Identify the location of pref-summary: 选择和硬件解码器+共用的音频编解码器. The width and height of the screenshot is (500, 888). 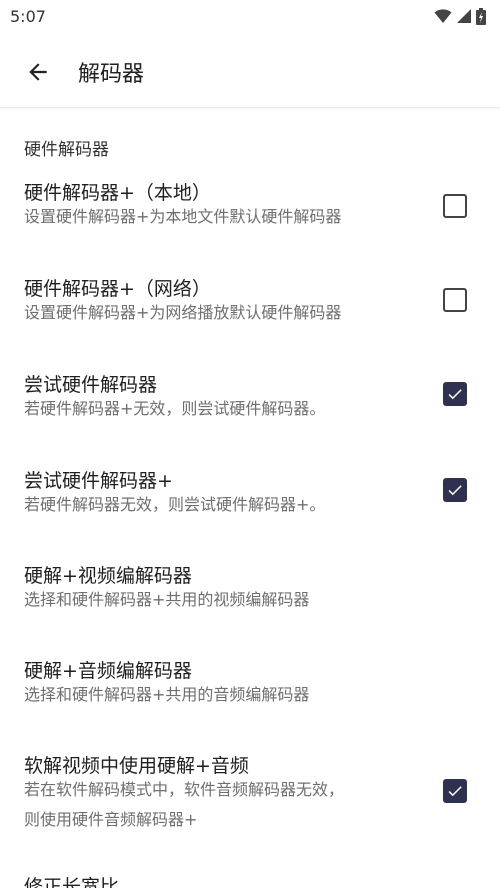
(167, 694).